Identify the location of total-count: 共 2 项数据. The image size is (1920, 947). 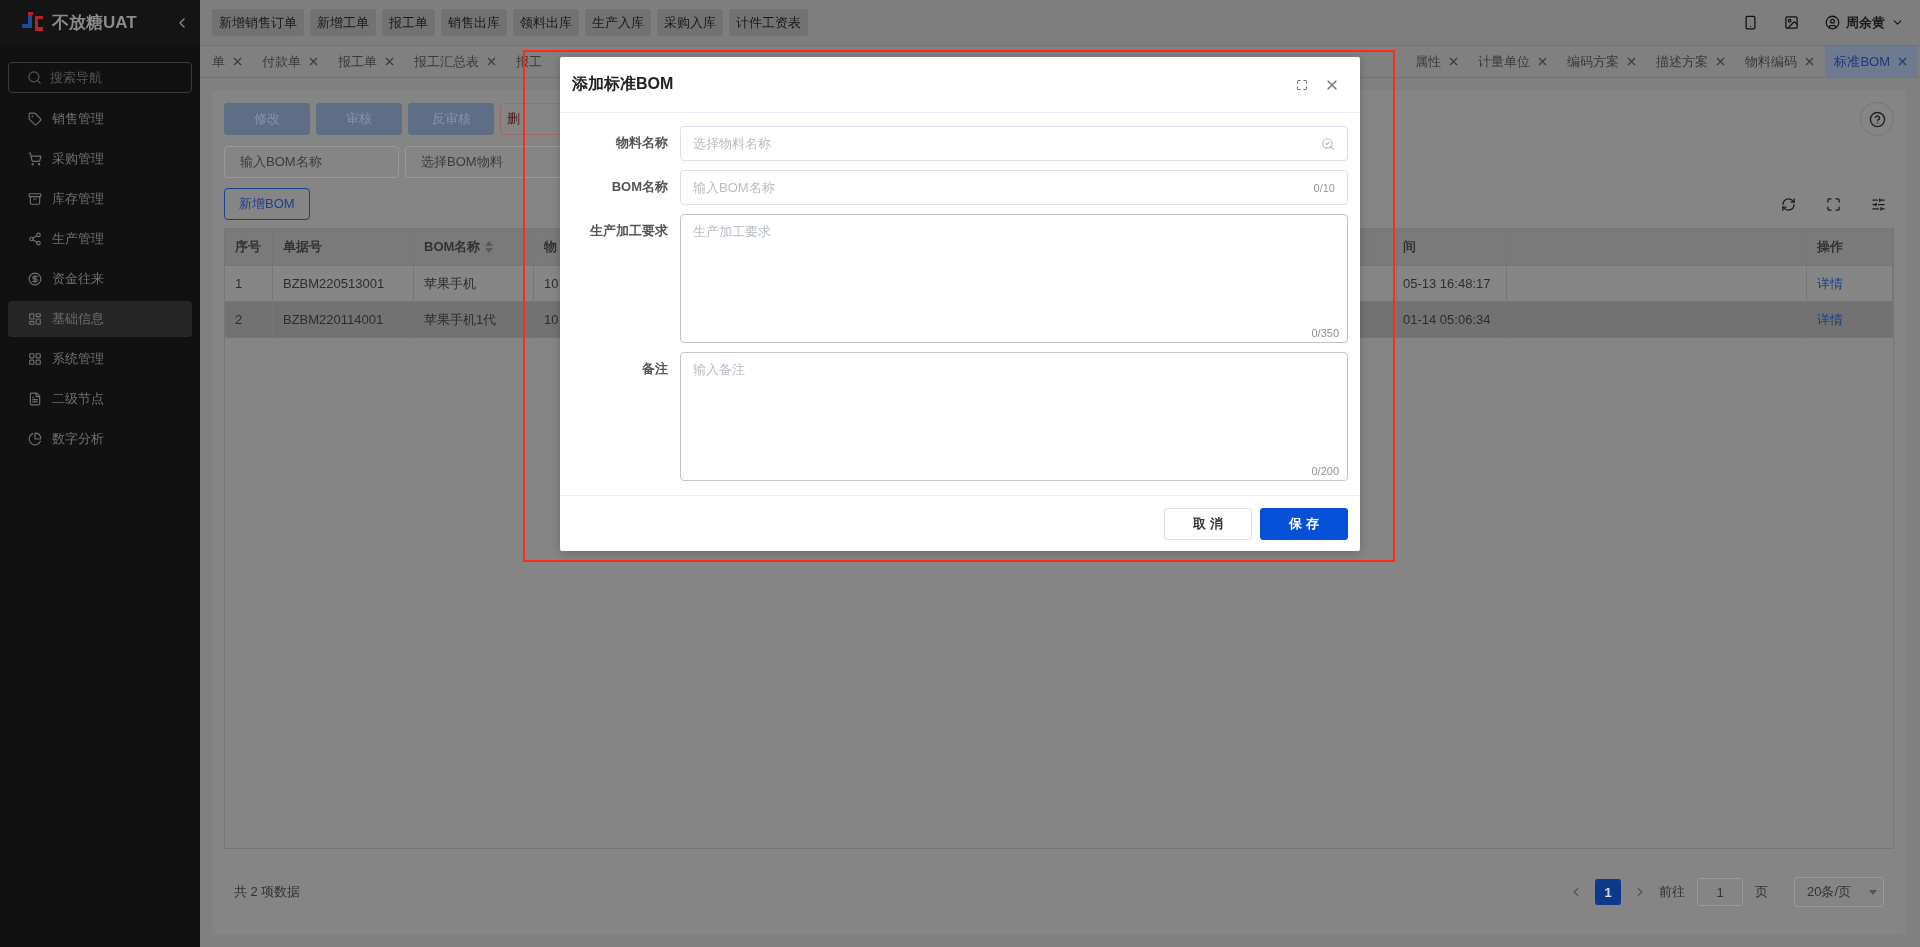
(267, 892).